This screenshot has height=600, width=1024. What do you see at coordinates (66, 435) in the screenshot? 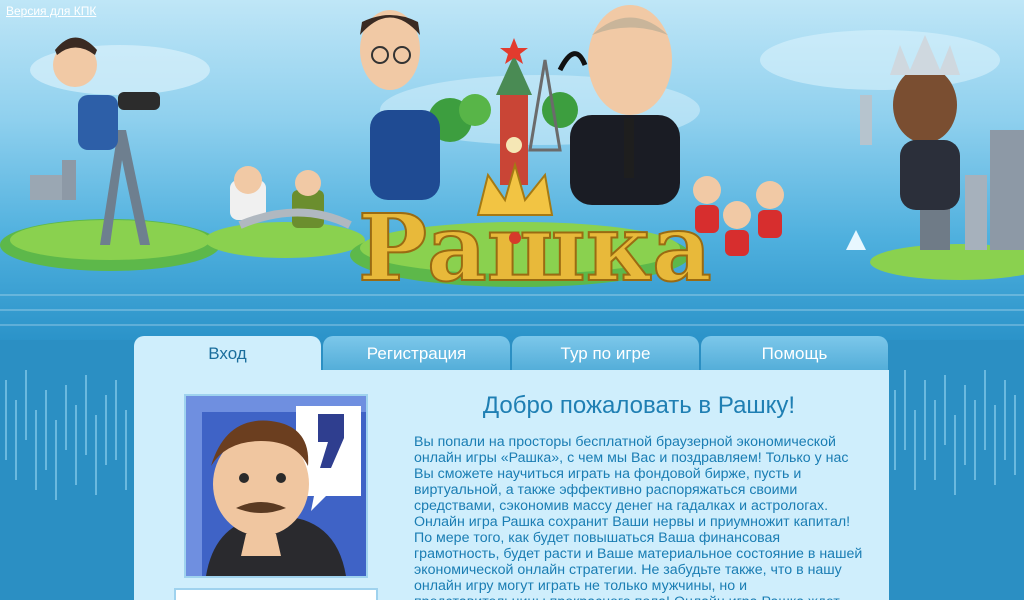
I see `stock-chart-pattern-left` at bounding box center [66, 435].